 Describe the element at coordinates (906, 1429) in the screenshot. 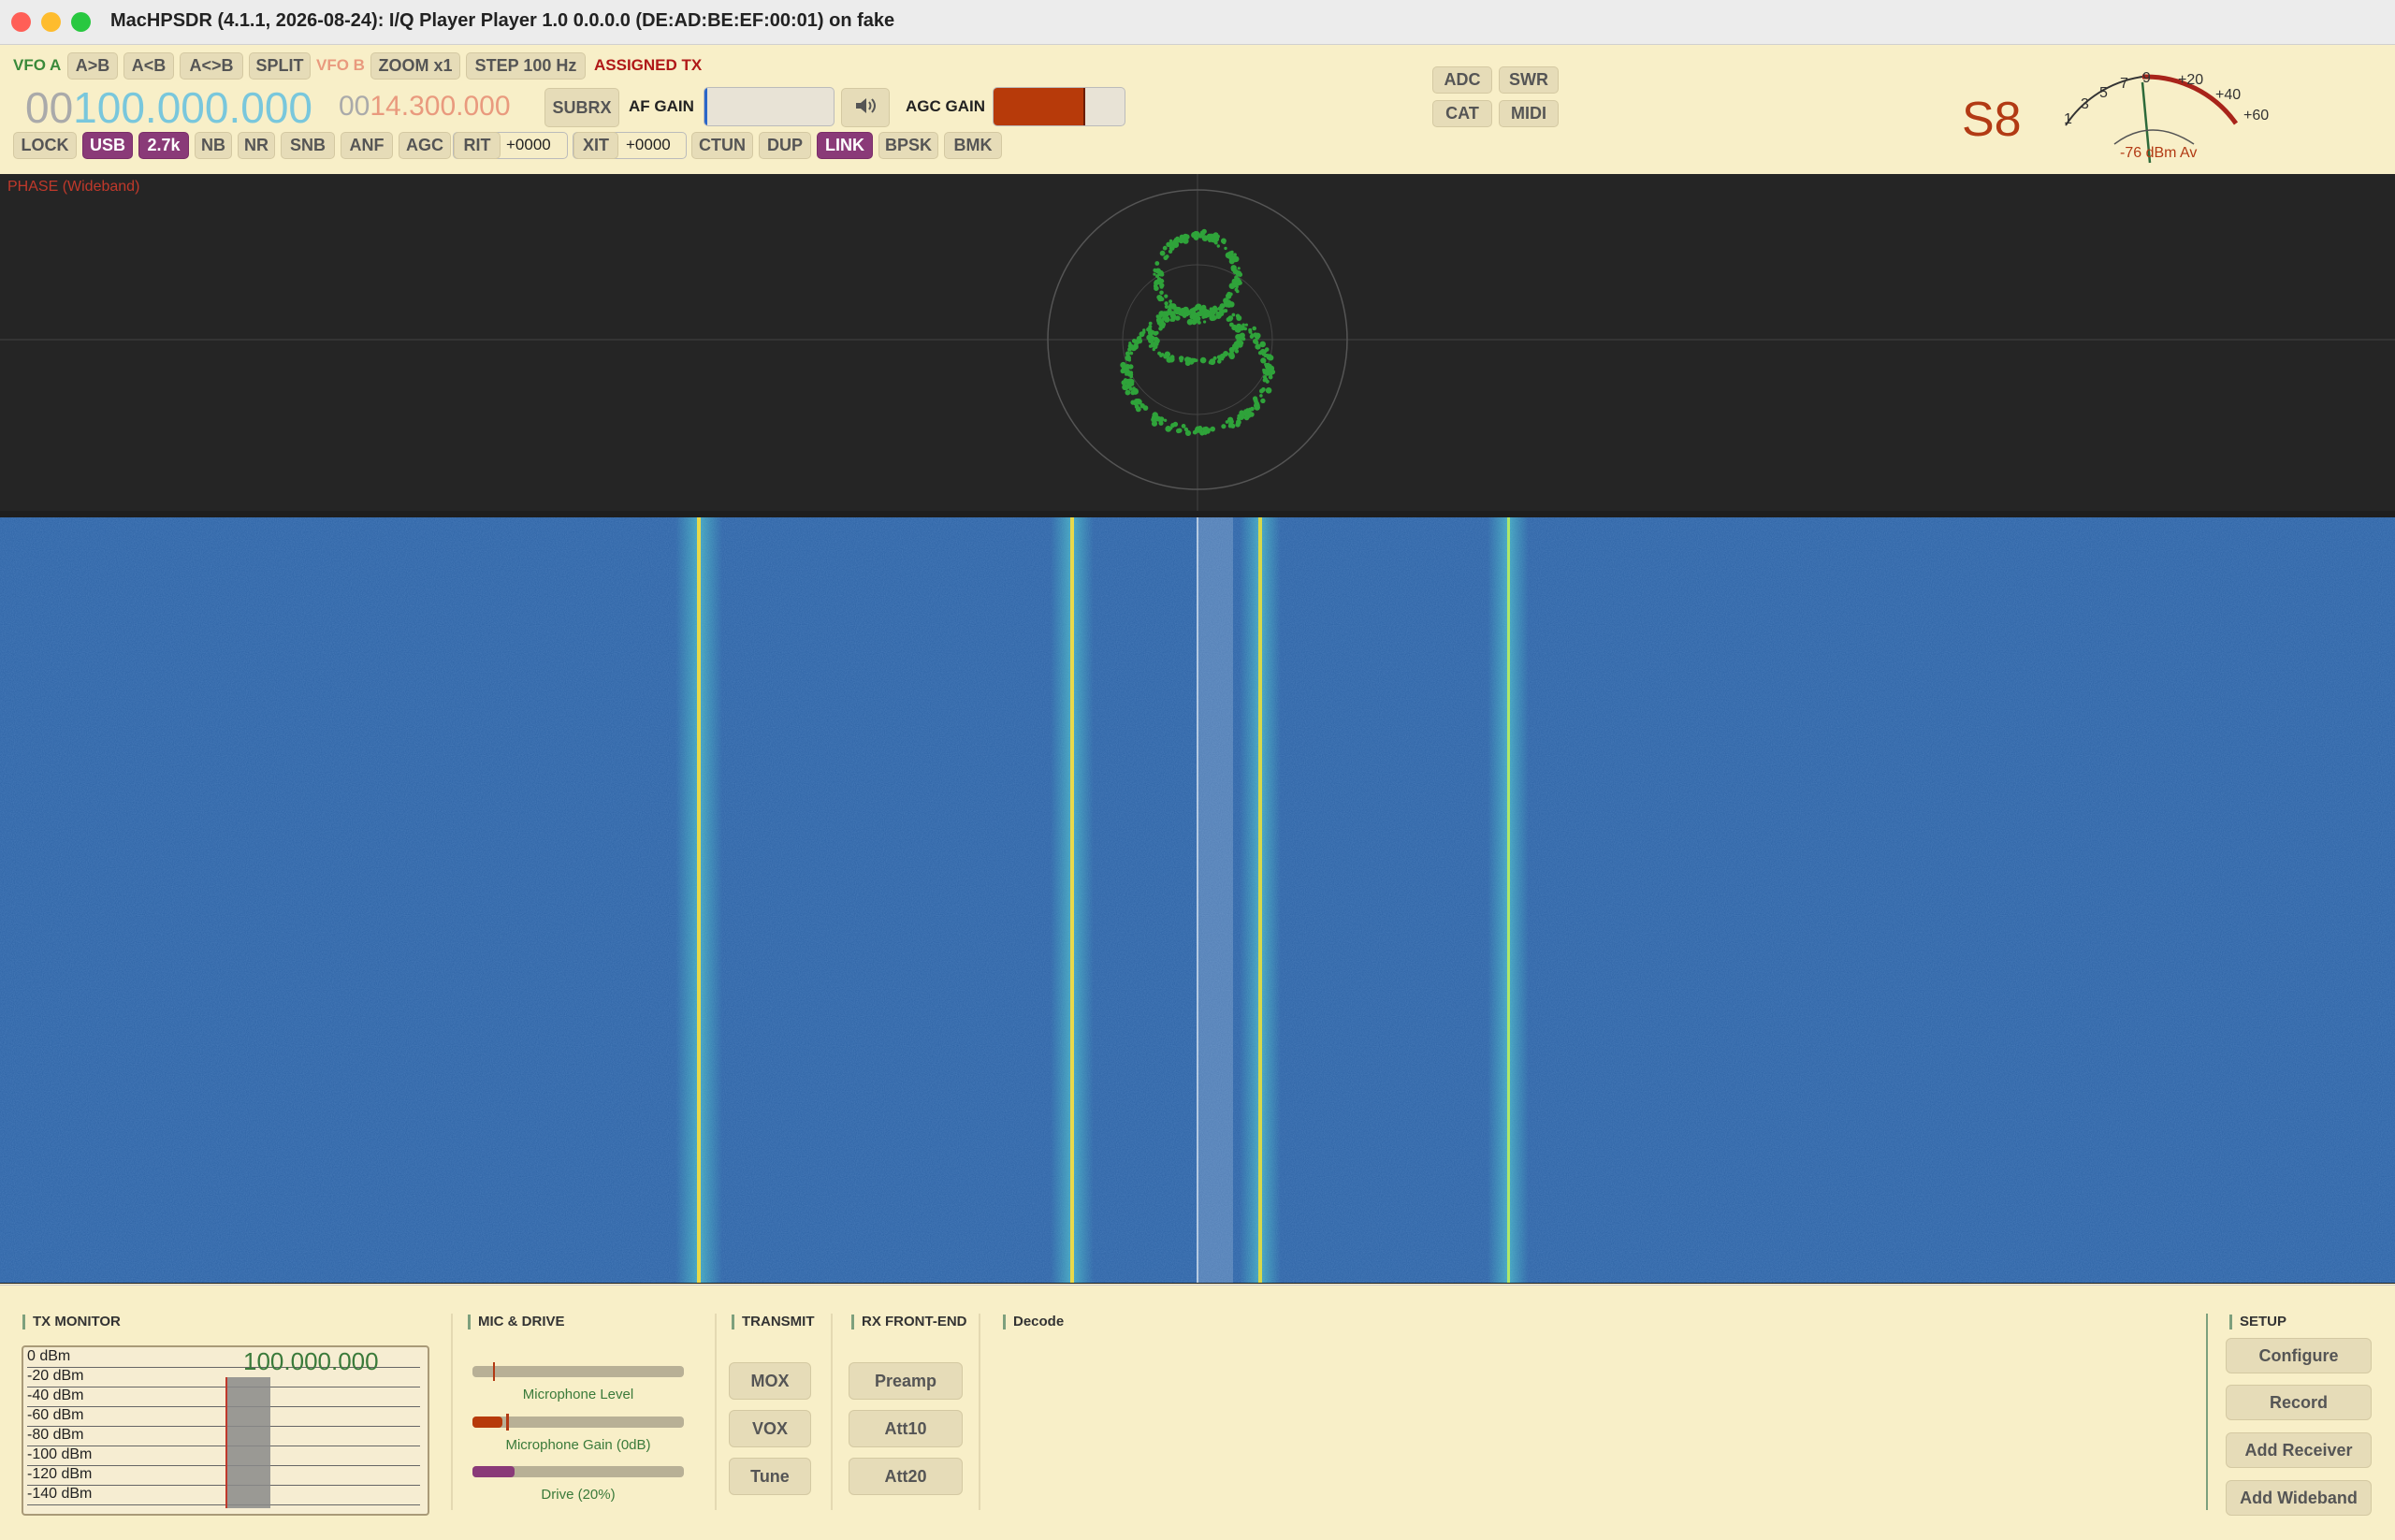

I see `att10-button: Att10` at that location.